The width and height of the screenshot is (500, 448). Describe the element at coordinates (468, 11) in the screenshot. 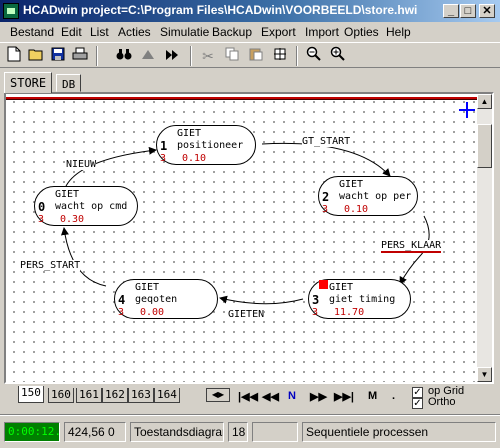

I see `maximize-button: □` at that location.